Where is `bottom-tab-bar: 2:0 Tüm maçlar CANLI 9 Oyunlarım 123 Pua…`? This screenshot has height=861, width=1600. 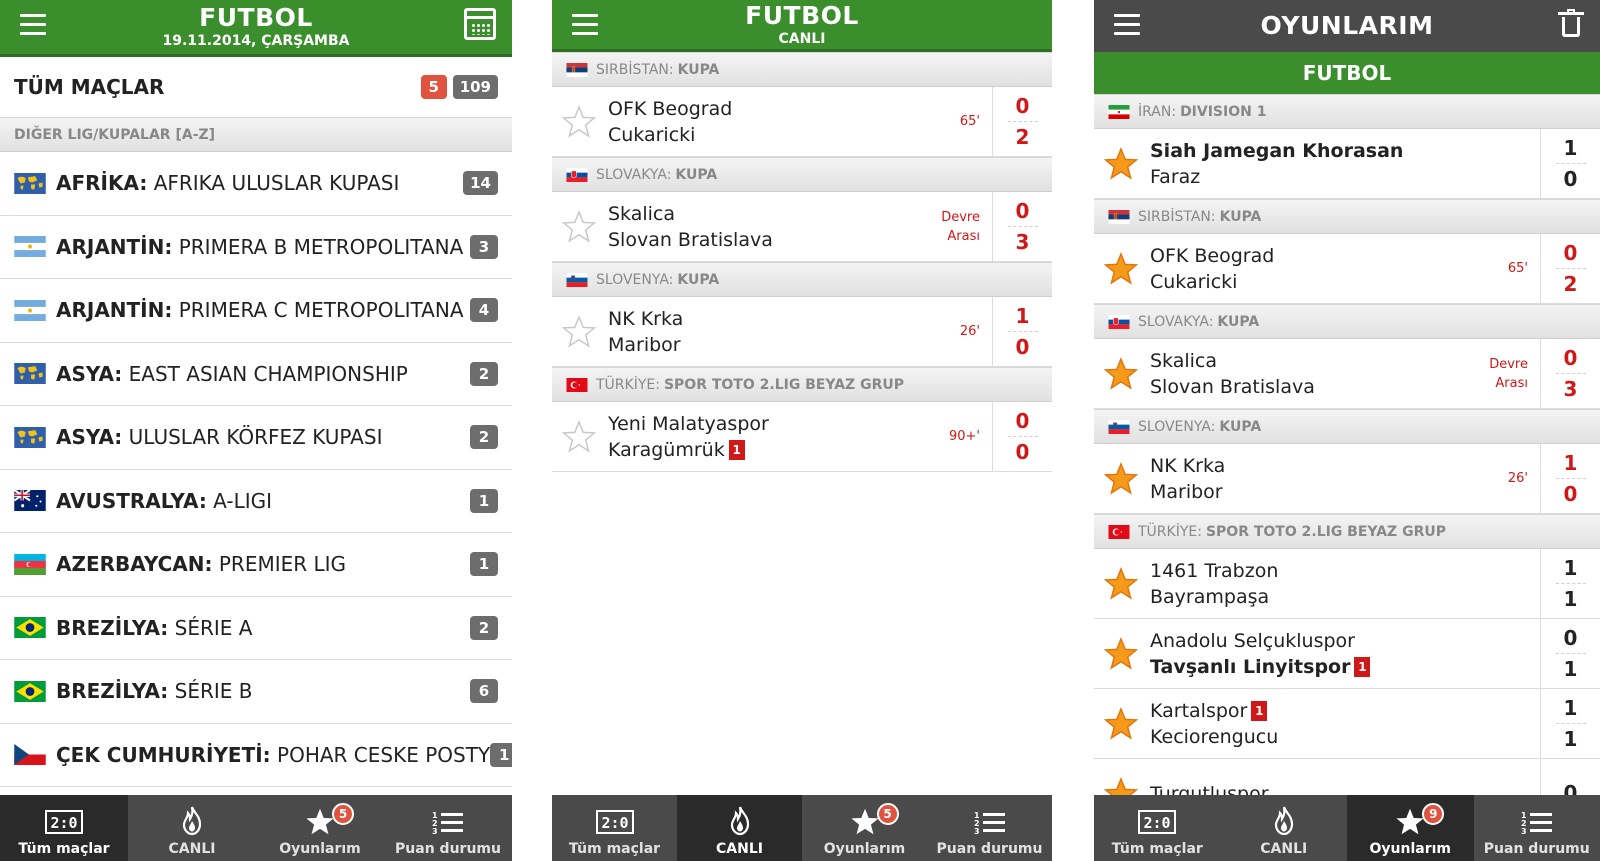
bottom-tab-bar: 2:0 Tüm maçlar CANLI 9 Oyunlarım 123 Pua… is located at coordinates (1347, 828).